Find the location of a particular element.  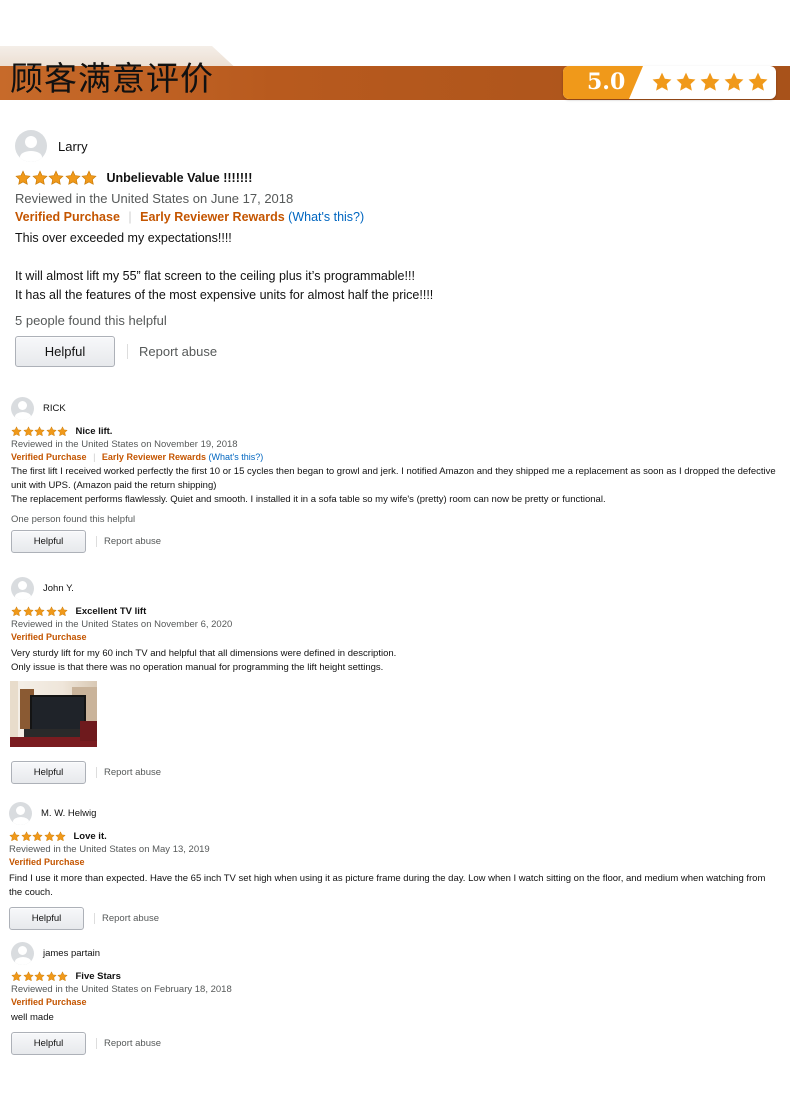

overall-score: 5.0 is located at coordinates (603, 82).